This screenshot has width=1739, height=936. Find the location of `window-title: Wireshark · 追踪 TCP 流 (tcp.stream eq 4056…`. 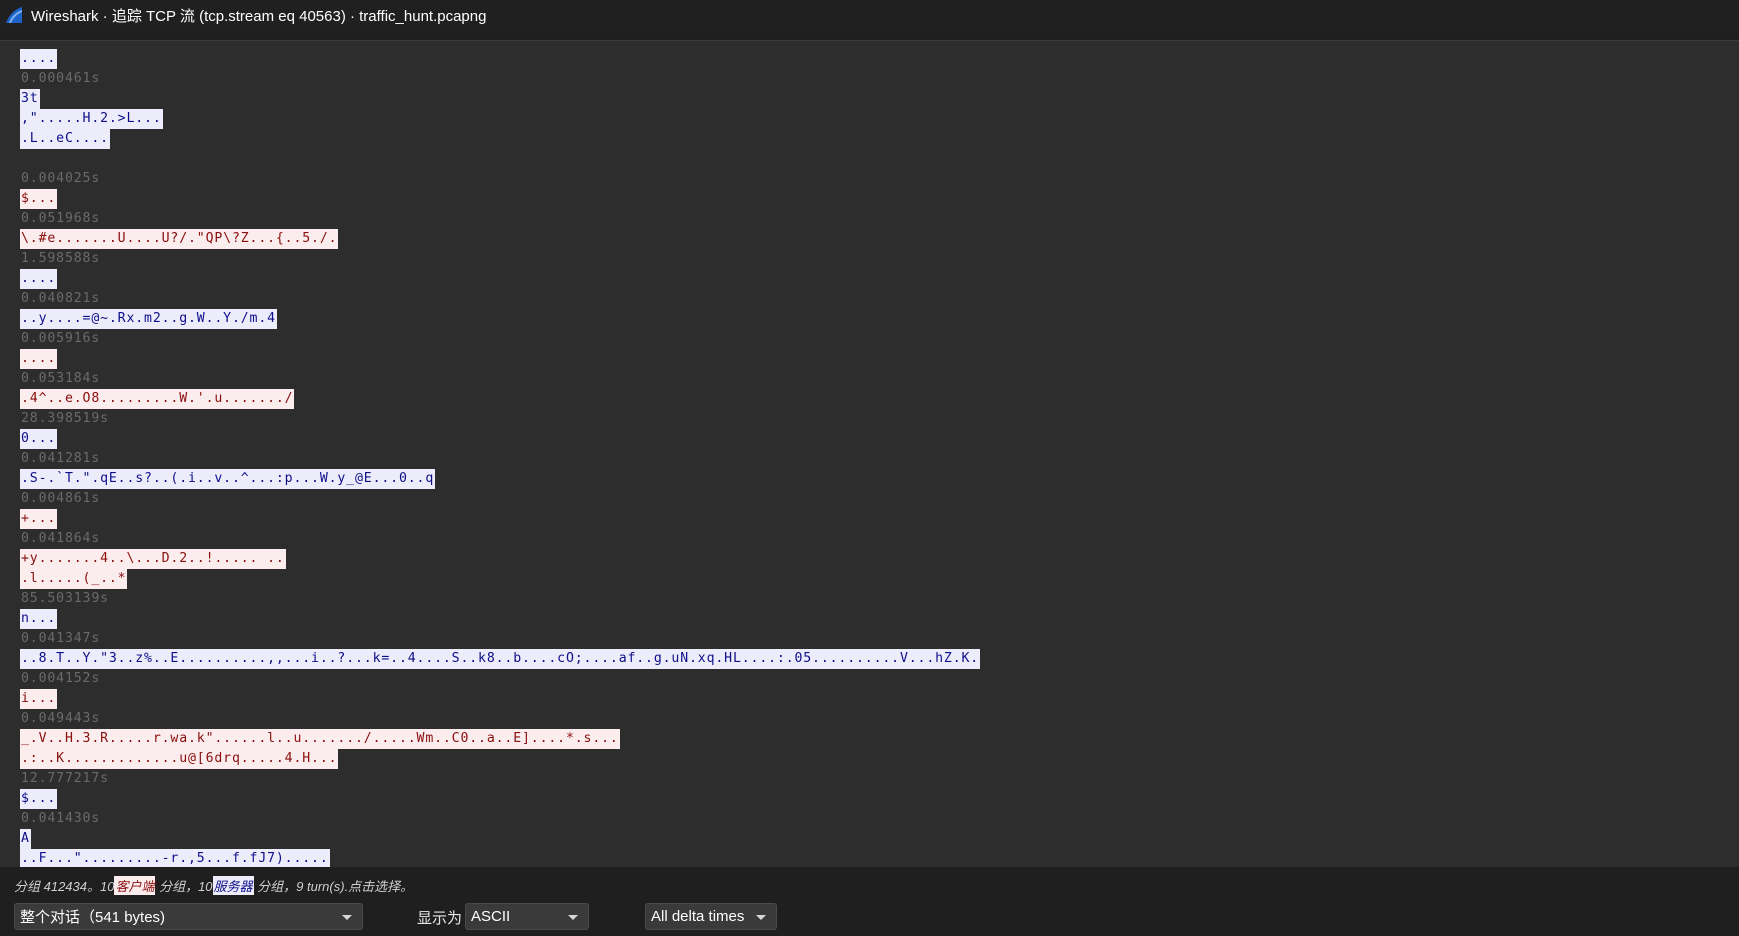

window-title: Wireshark · 追踪 TCP 流 (tcp.stream eq 4056… is located at coordinates (259, 16).